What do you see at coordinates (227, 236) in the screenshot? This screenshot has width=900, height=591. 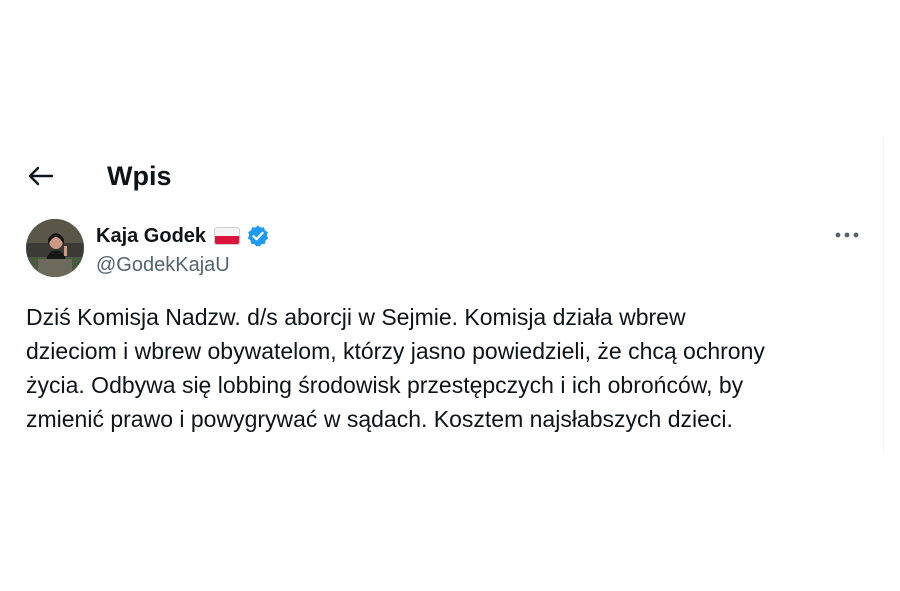 I see `poland-flag-icon` at bounding box center [227, 236].